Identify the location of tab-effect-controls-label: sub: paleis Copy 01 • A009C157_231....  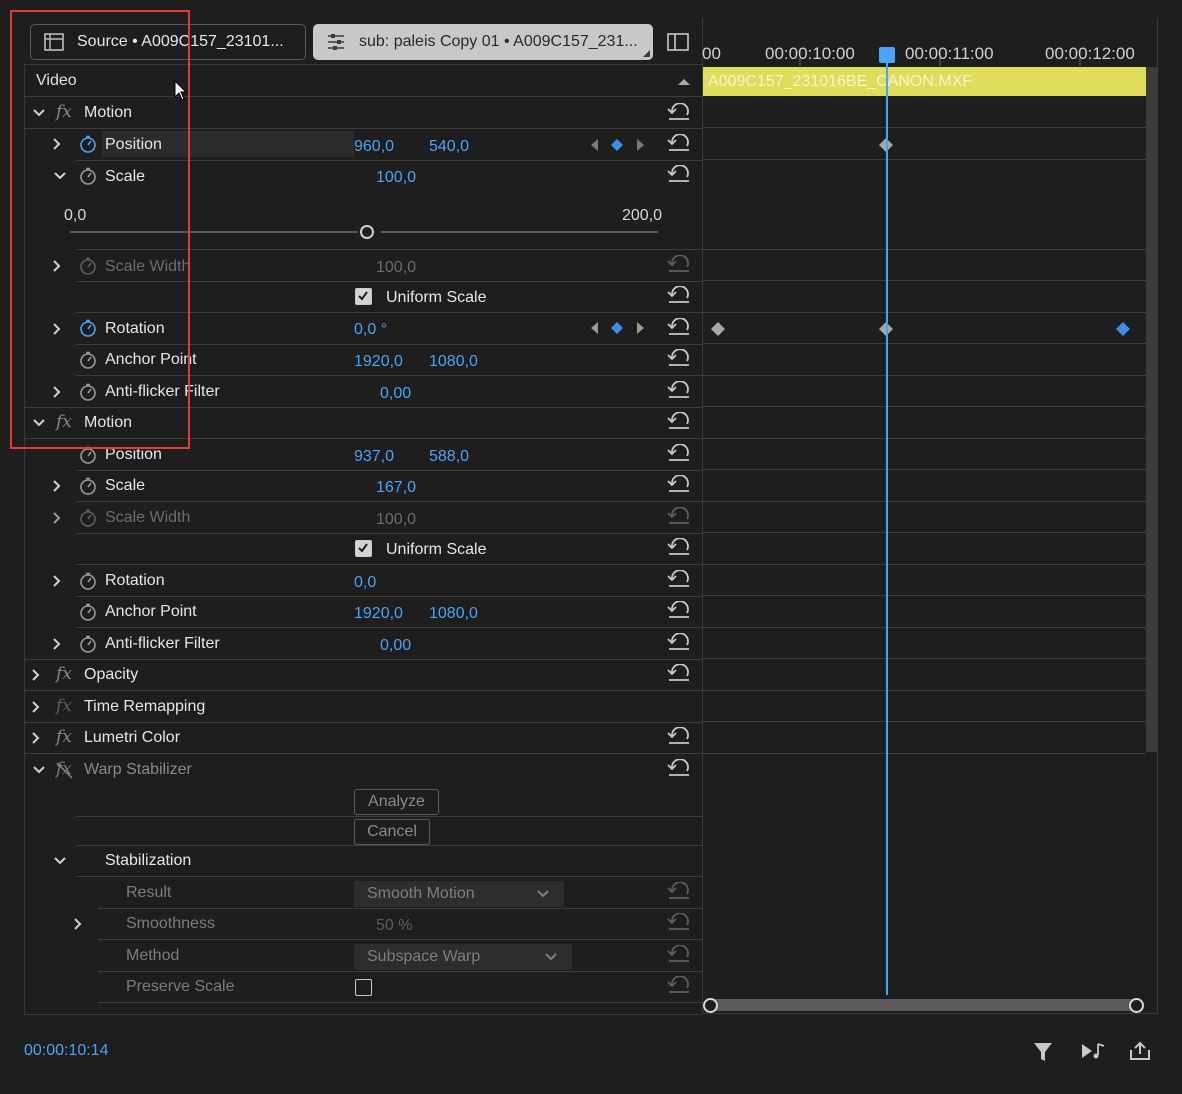
(498, 41).